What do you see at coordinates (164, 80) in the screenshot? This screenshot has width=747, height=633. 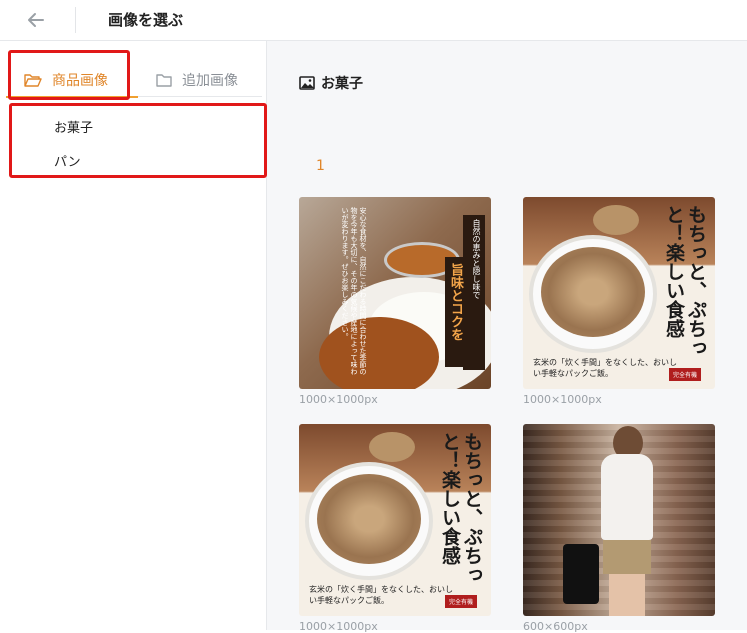 I see `folder-icon` at bounding box center [164, 80].